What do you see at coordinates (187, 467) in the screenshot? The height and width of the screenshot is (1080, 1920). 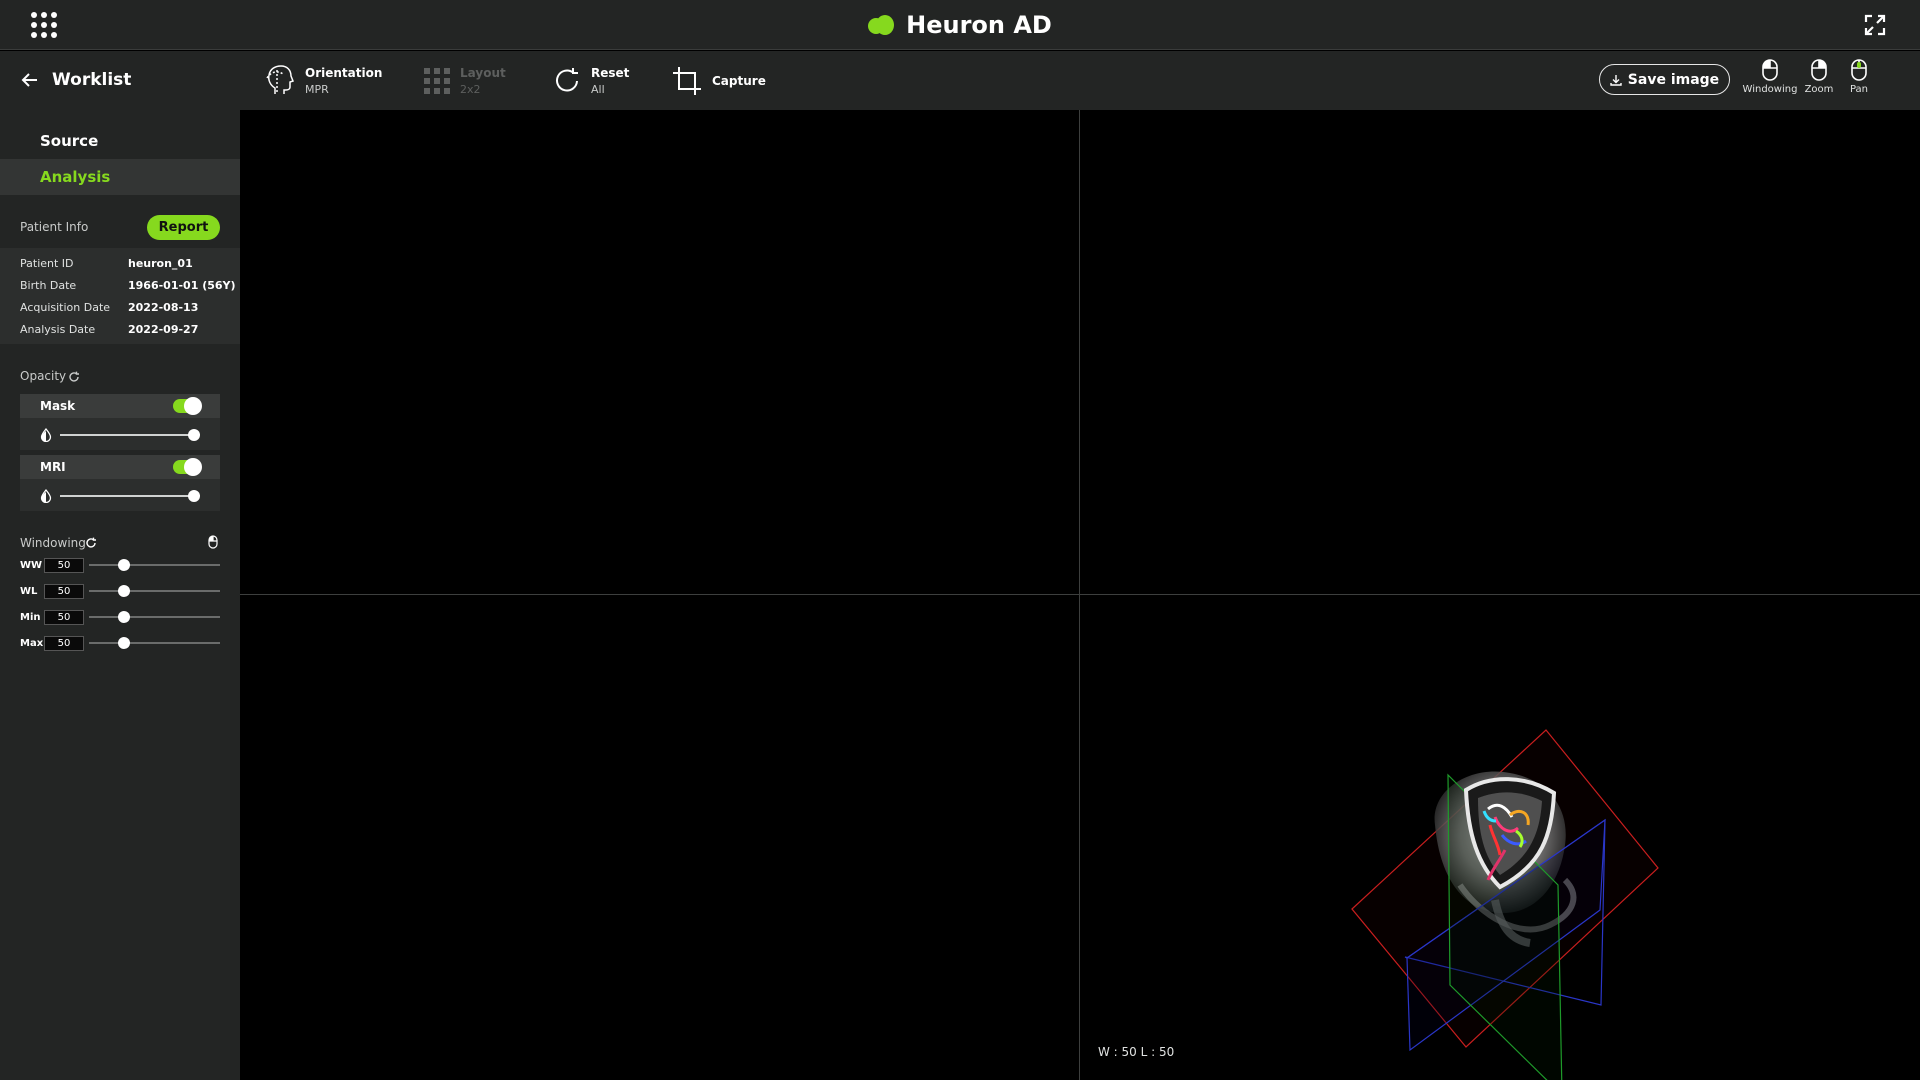 I see `mri-toggle` at bounding box center [187, 467].